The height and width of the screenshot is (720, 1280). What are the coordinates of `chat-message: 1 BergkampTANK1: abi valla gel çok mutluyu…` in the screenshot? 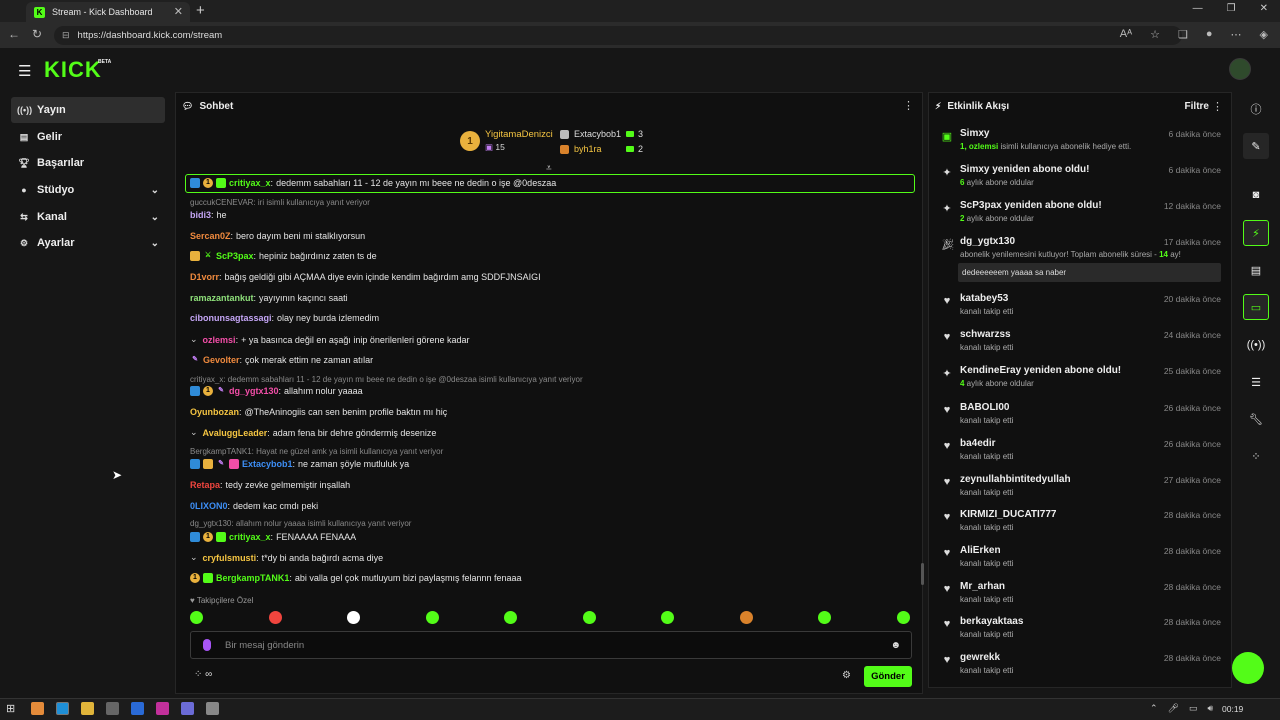 It's located at (356, 578).